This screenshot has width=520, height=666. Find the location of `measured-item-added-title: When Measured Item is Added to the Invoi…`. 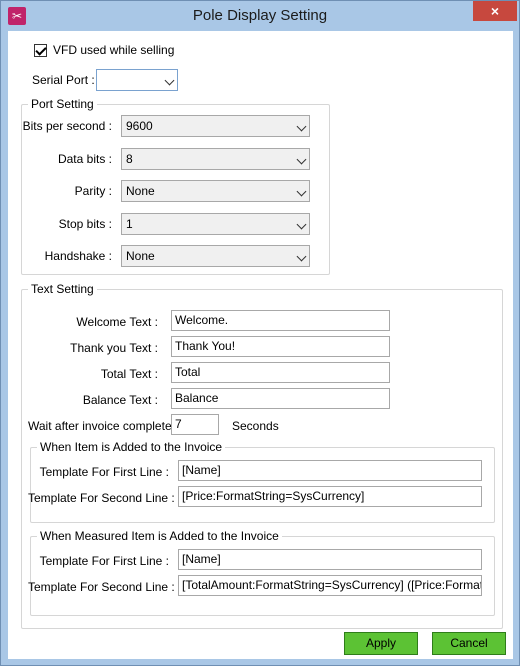

measured-item-added-title: When Measured Item is Added to the Invoi… is located at coordinates (159, 536).